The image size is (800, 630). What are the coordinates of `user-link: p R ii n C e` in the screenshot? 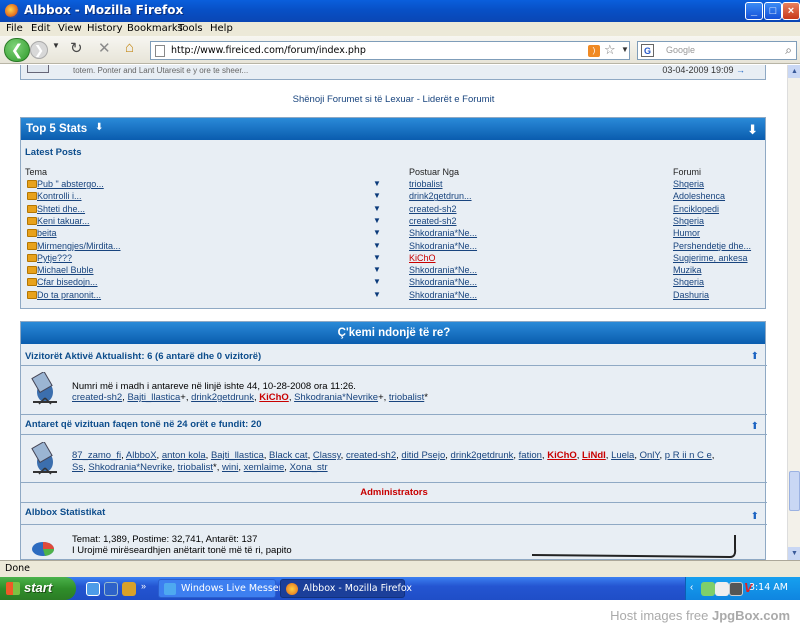 It's located at (688, 455).